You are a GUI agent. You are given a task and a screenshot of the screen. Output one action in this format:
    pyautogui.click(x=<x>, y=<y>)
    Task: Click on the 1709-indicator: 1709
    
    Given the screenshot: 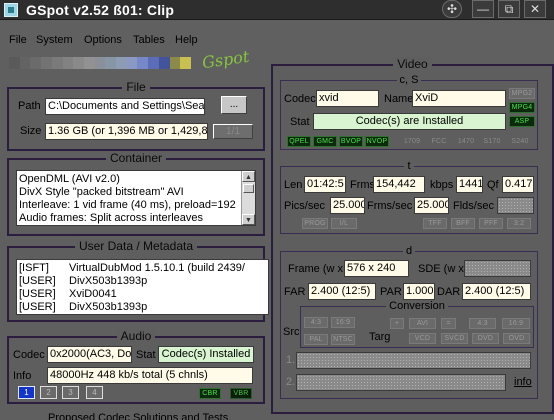 What is the action you would take?
    pyautogui.click(x=412, y=141)
    